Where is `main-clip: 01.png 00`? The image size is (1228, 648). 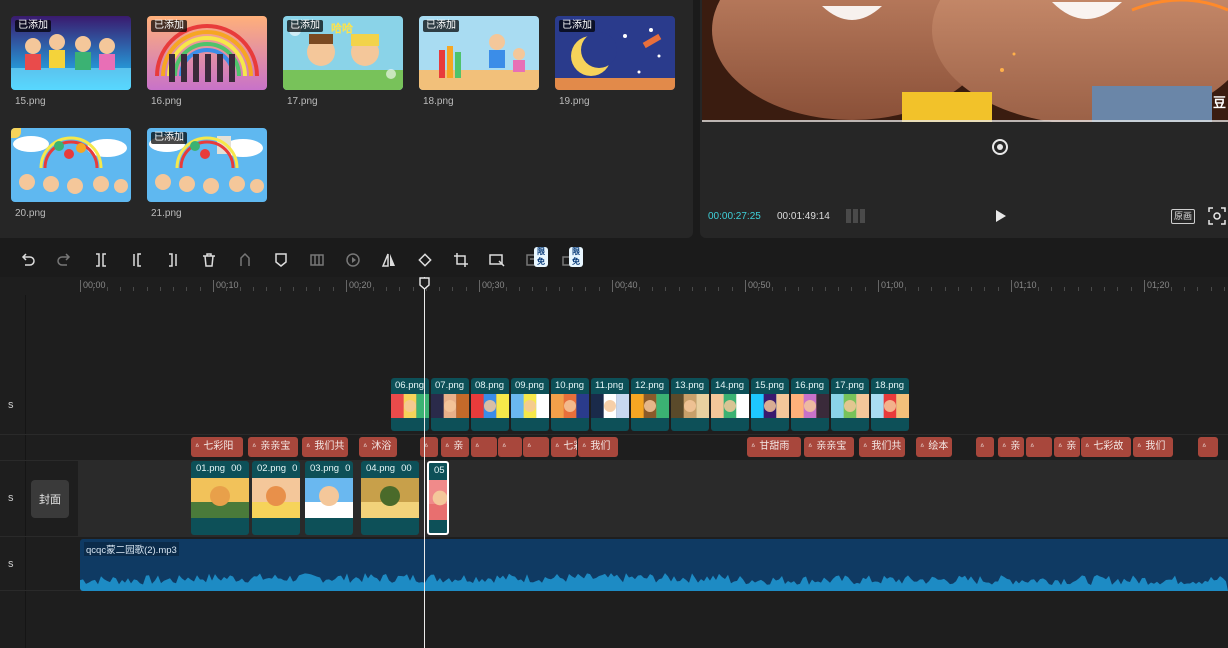 main-clip: 01.png 00 is located at coordinates (220, 498).